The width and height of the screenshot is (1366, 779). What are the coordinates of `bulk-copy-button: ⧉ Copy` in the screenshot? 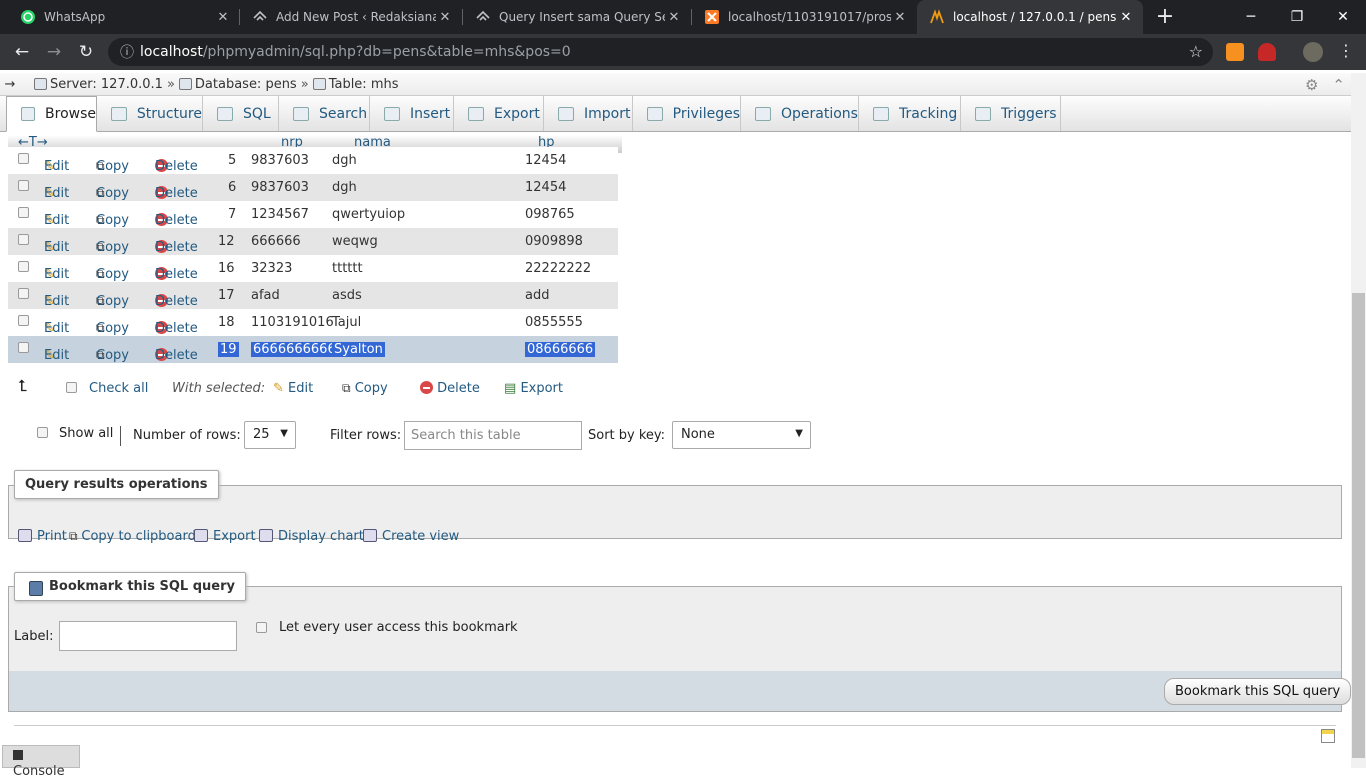 It's located at (365, 388).